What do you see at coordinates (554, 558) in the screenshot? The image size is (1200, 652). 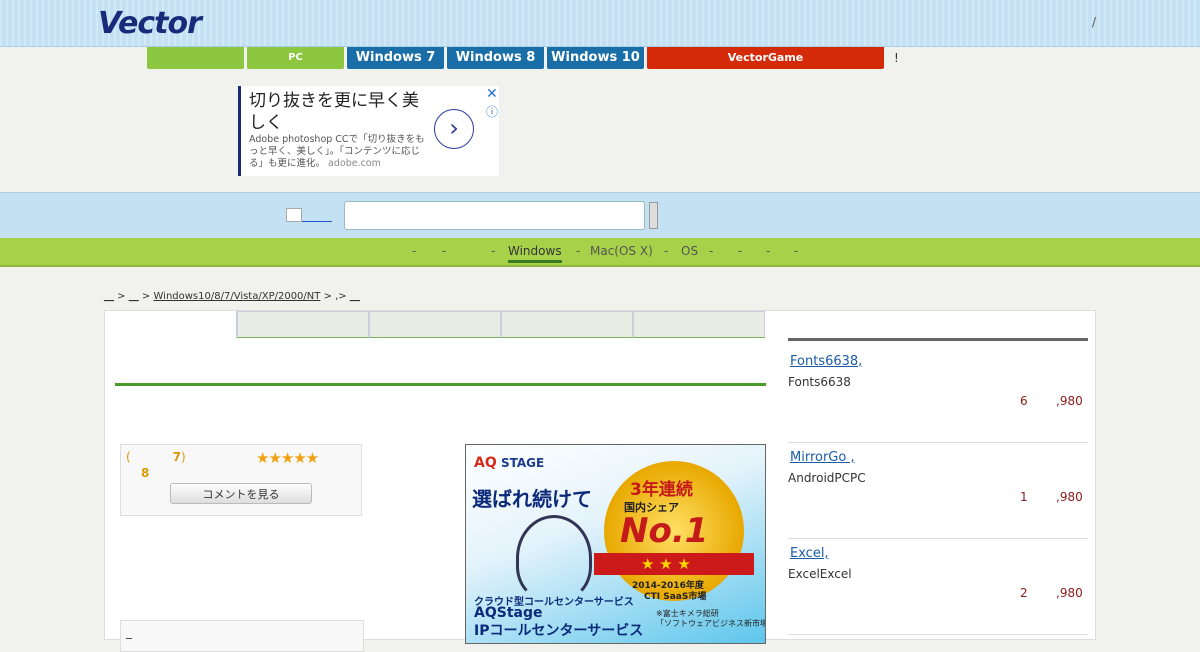 I see `headset-icon` at bounding box center [554, 558].